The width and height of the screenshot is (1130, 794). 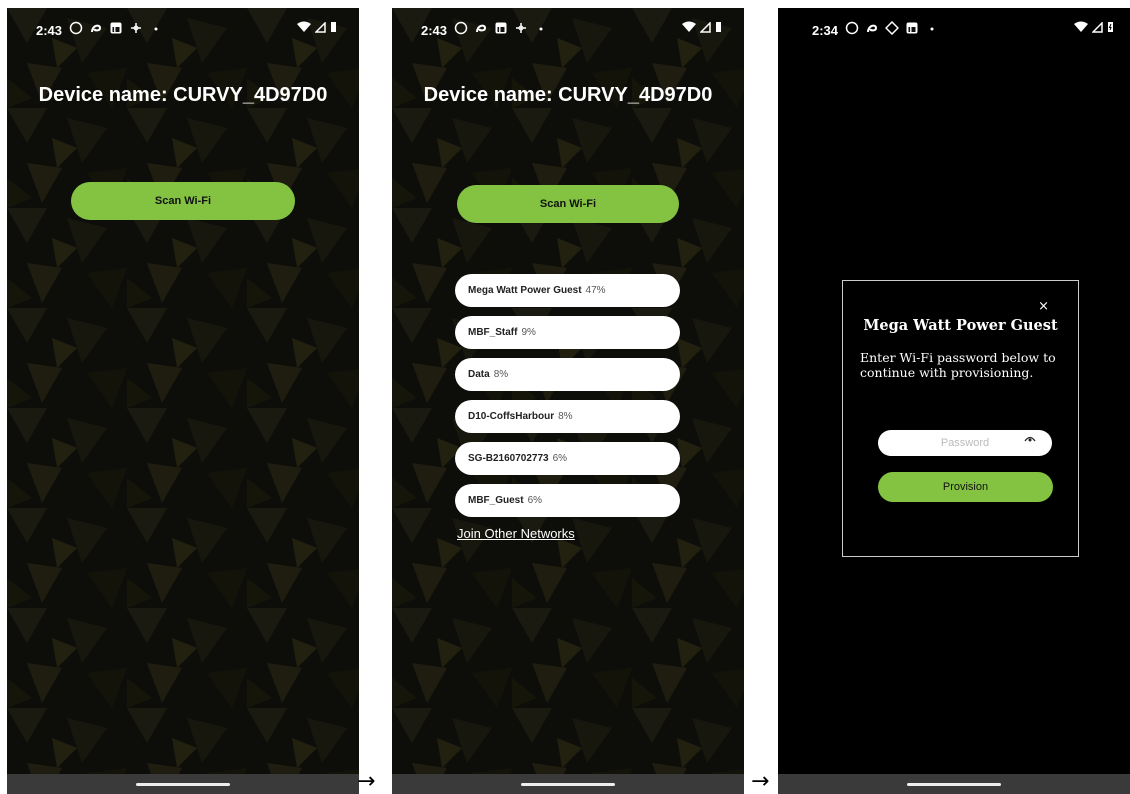 What do you see at coordinates (1030, 439) in the screenshot?
I see `eye-icon` at bounding box center [1030, 439].